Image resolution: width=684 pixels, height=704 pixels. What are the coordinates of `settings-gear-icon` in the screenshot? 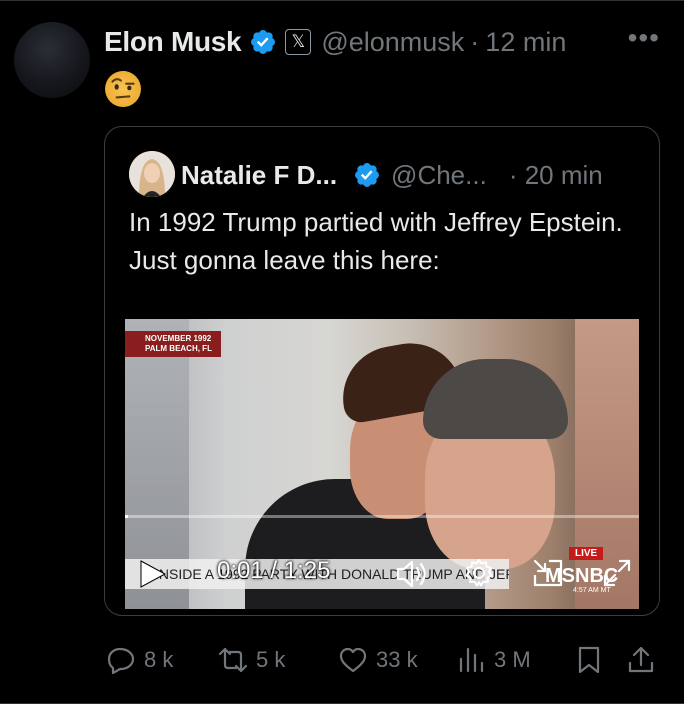 It's located at (479, 573).